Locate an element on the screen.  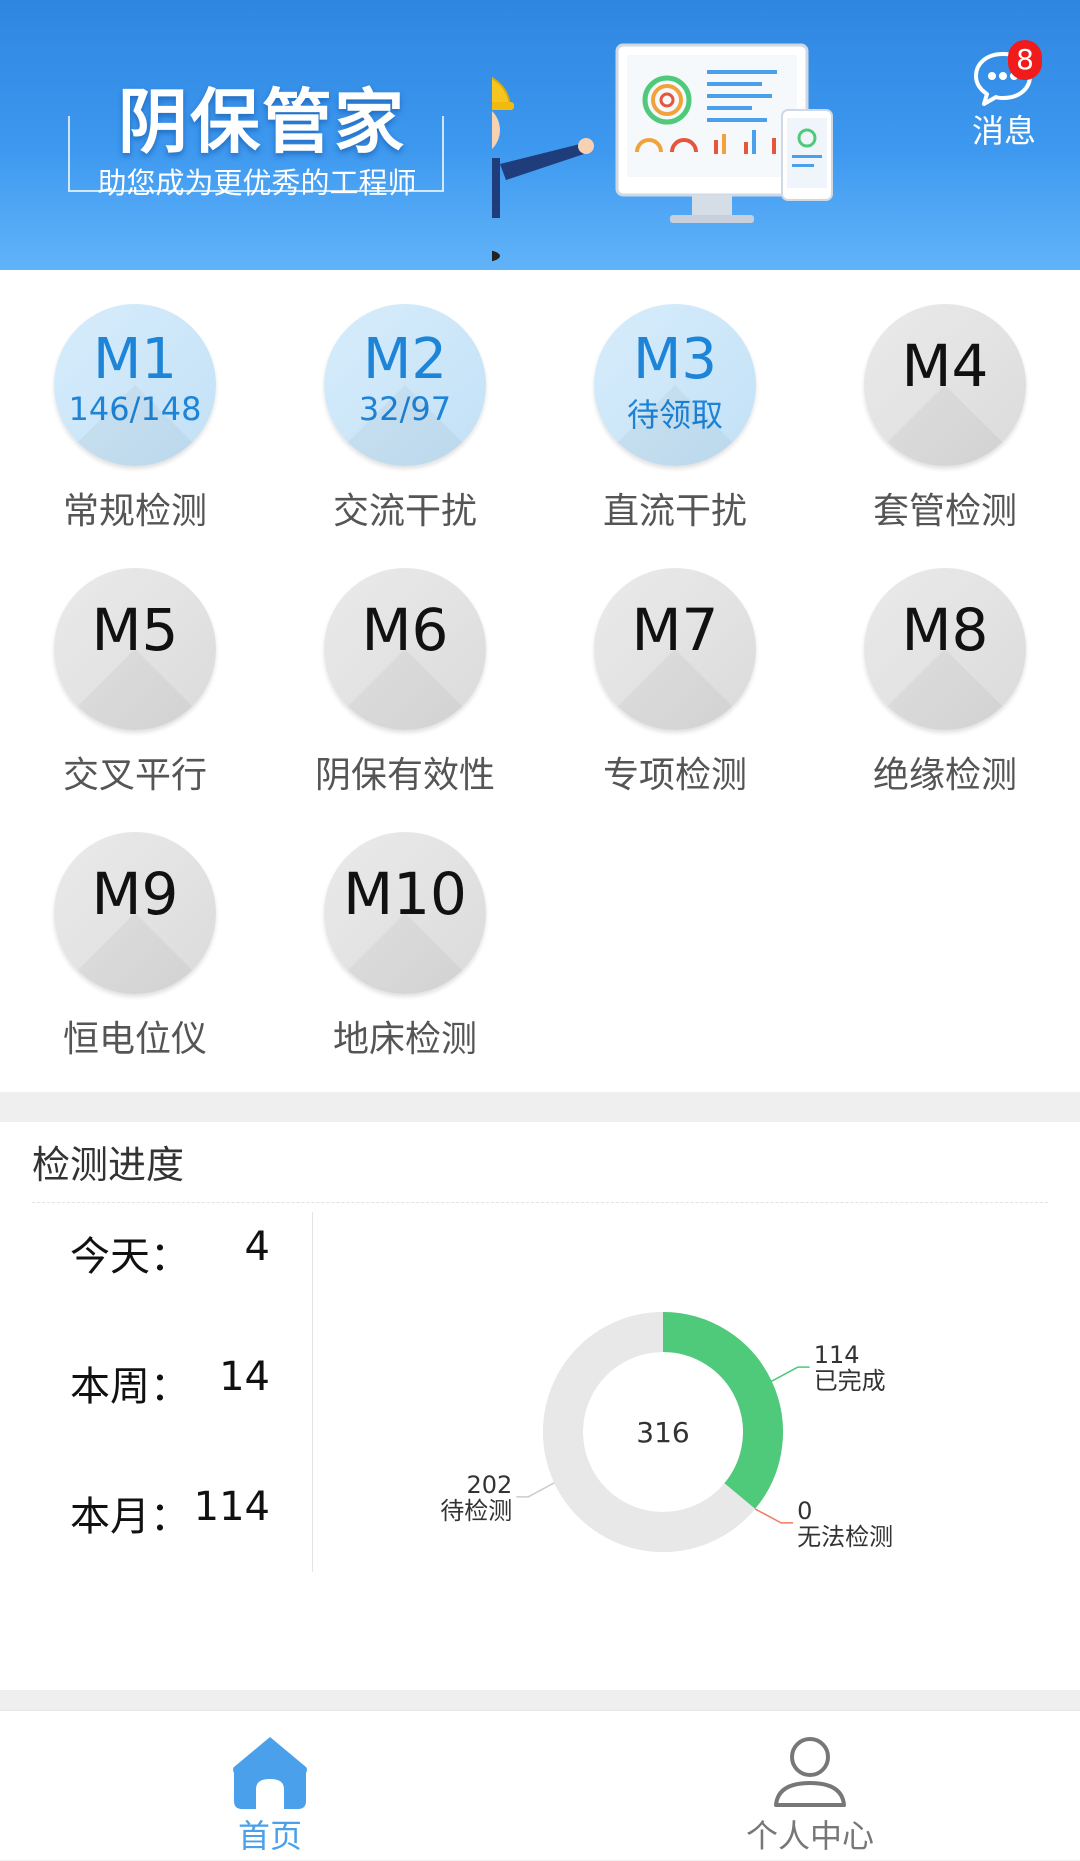
stat-value: 114 is located at coordinates (231, 1507).